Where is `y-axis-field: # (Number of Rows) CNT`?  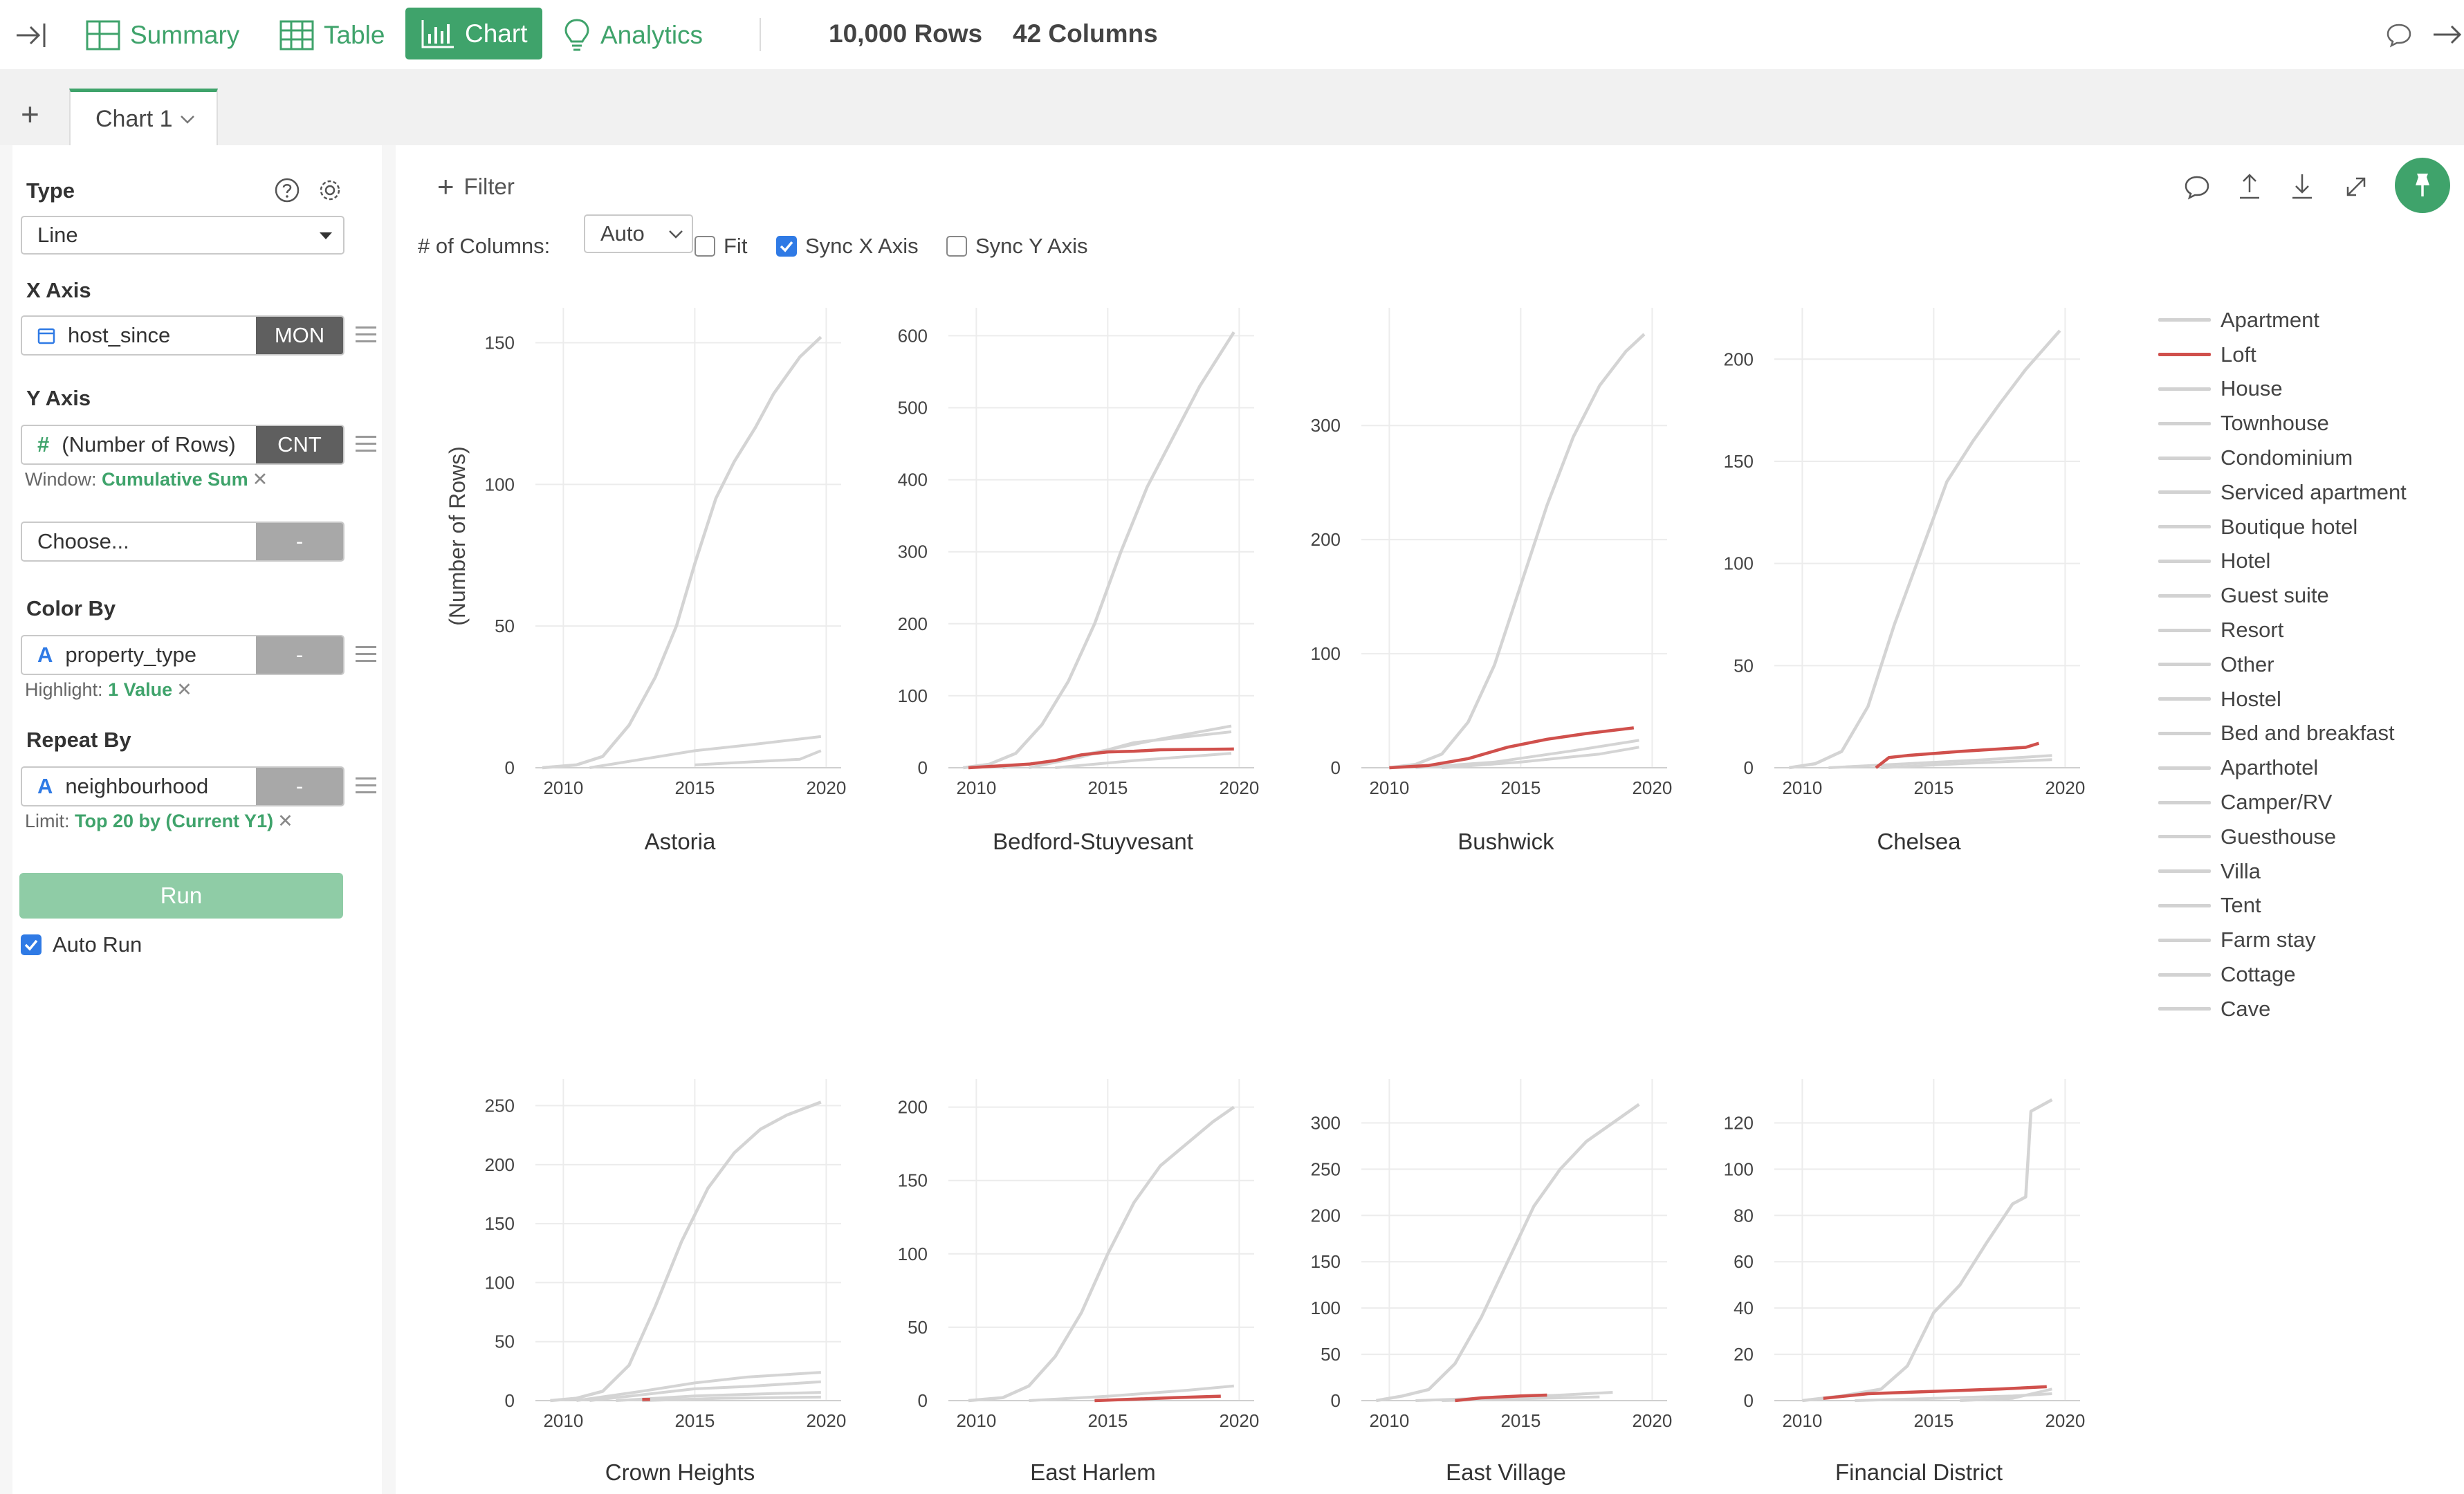
y-axis-field: # (Number of Rows) CNT is located at coordinates (182, 445).